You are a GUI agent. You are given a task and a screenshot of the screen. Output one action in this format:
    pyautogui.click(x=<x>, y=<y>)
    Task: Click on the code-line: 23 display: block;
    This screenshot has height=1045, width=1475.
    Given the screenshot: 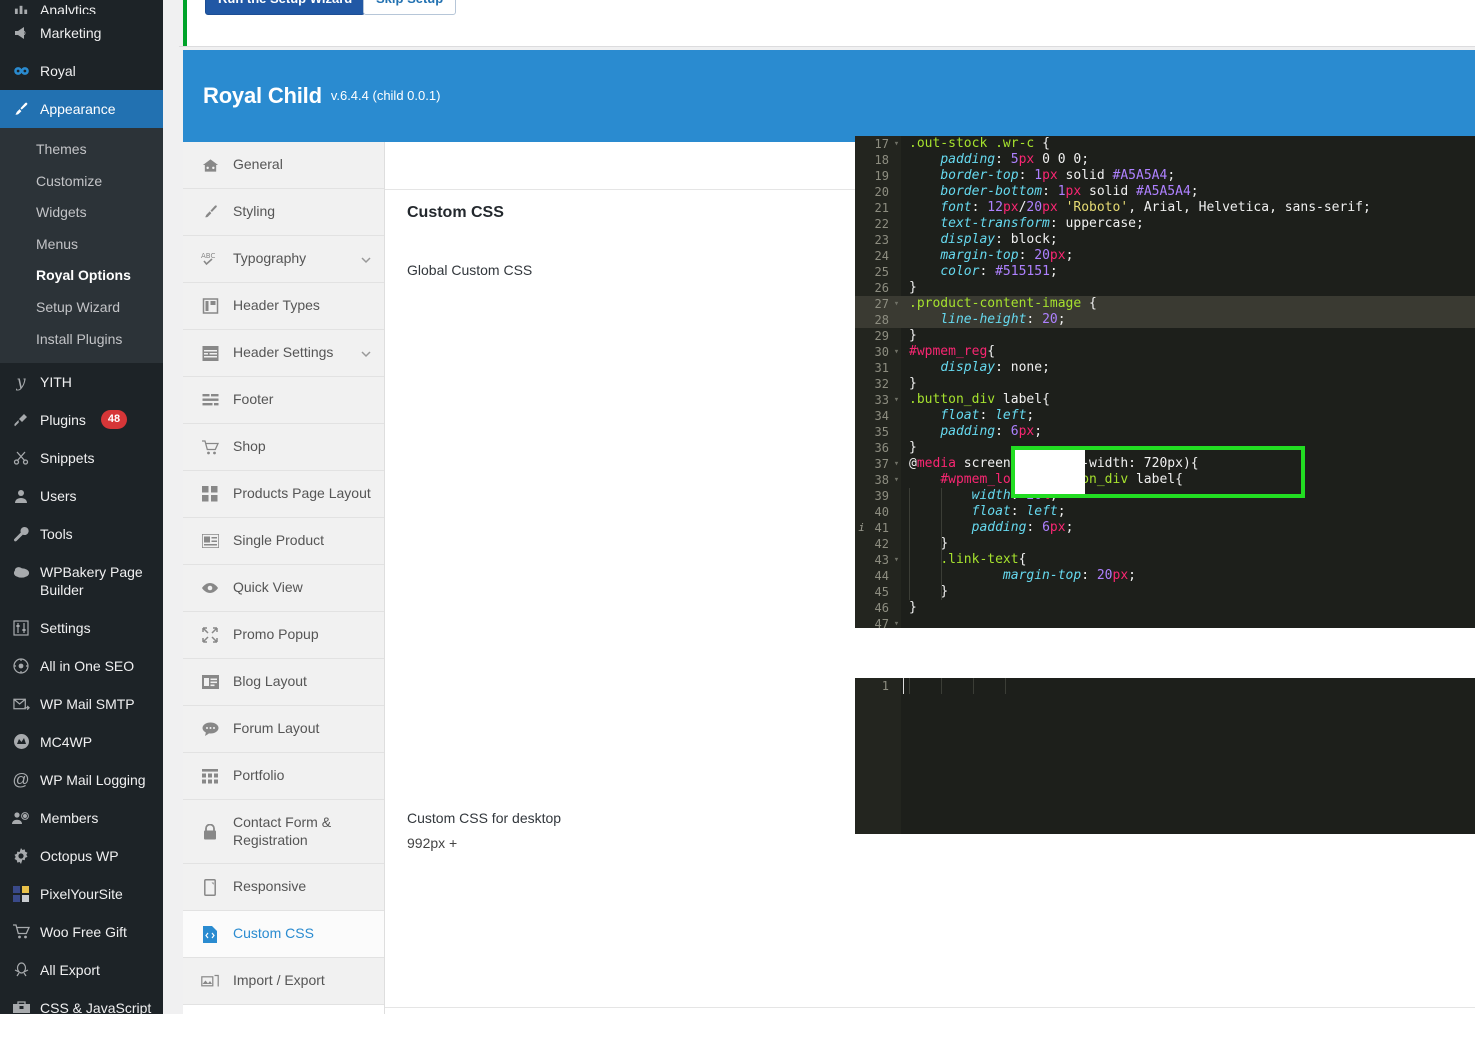 What is the action you would take?
    pyautogui.click(x=1165, y=240)
    